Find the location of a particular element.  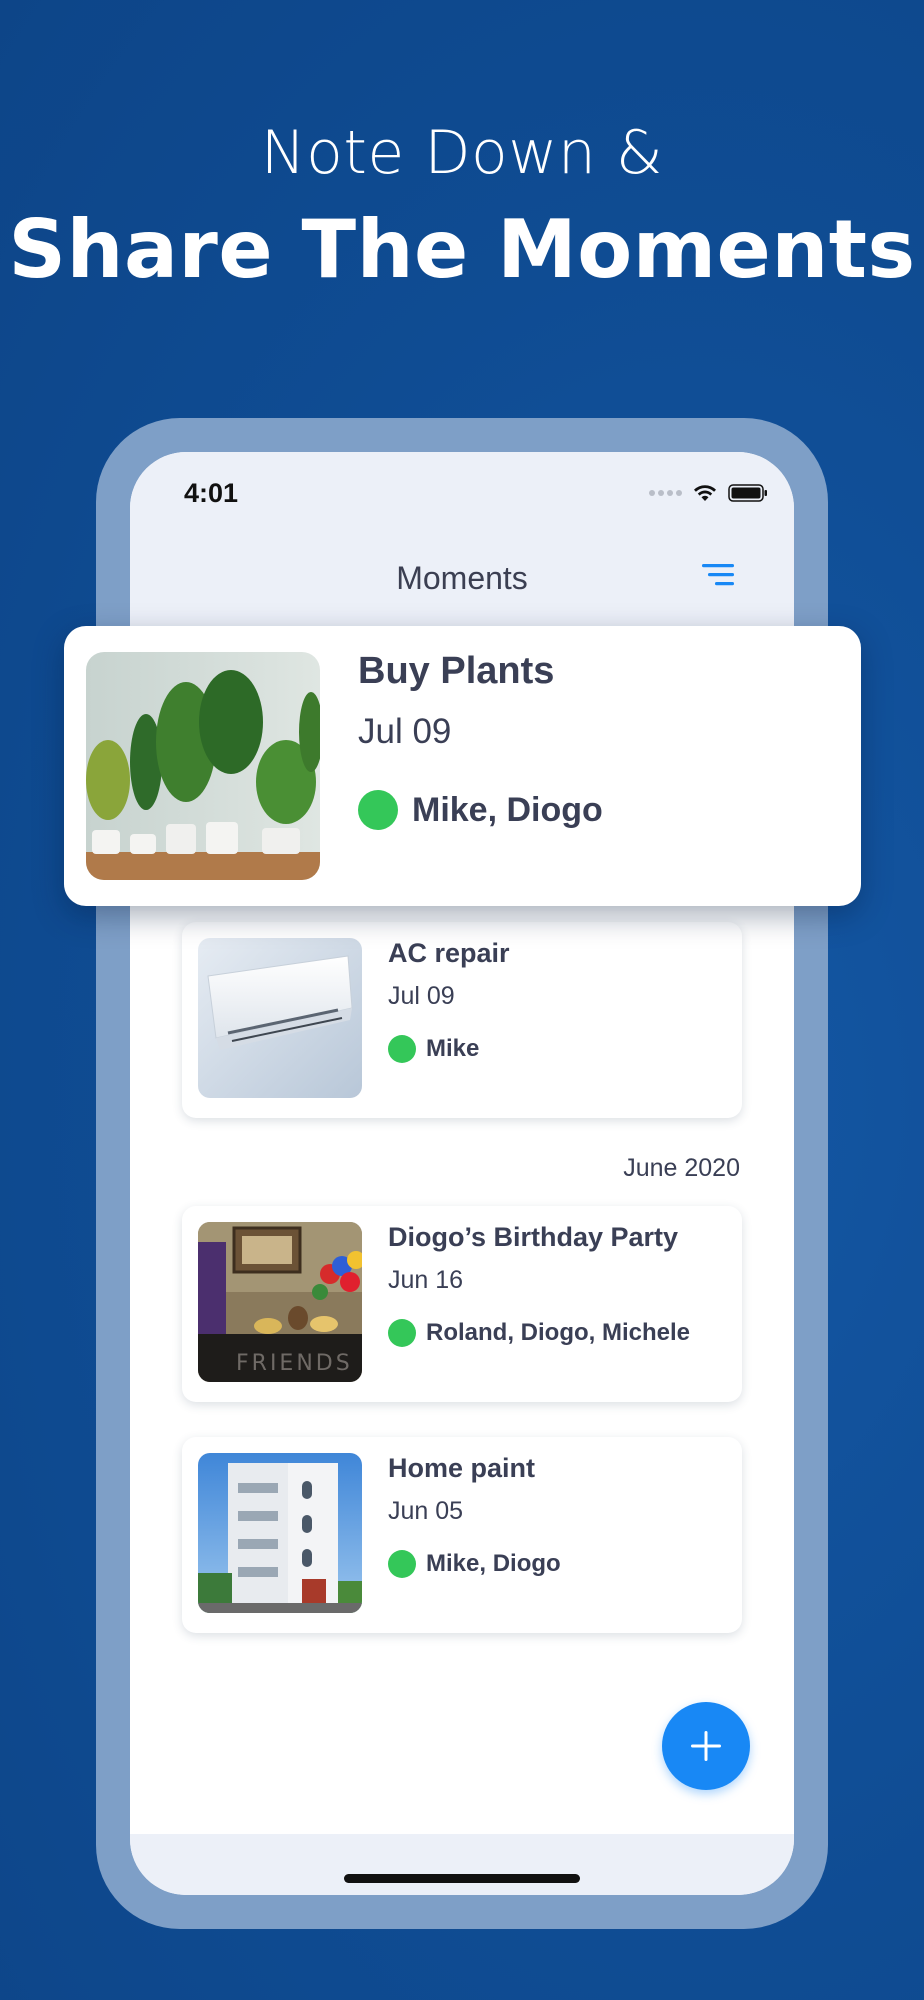

featured-moment-title: Buy Plants is located at coordinates (456, 671).